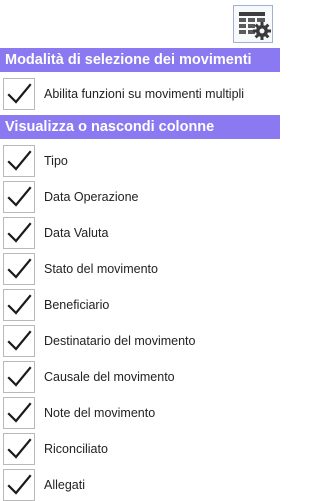 The width and height of the screenshot is (320, 501). What do you see at coordinates (100, 413) in the screenshot?
I see `column-label-note-del-movimento: Note del movimento` at bounding box center [100, 413].